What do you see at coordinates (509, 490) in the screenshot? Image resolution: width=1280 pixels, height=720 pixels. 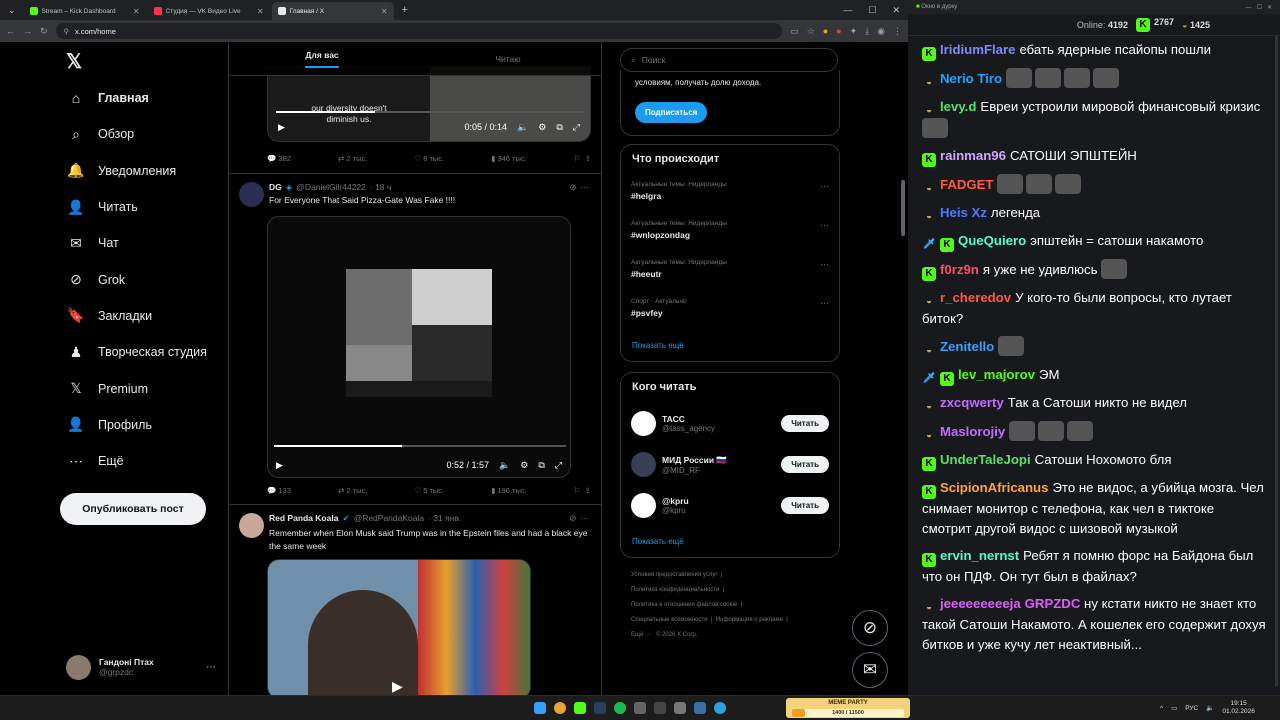 I see `views-button: ▮ 196 тыс.` at bounding box center [509, 490].